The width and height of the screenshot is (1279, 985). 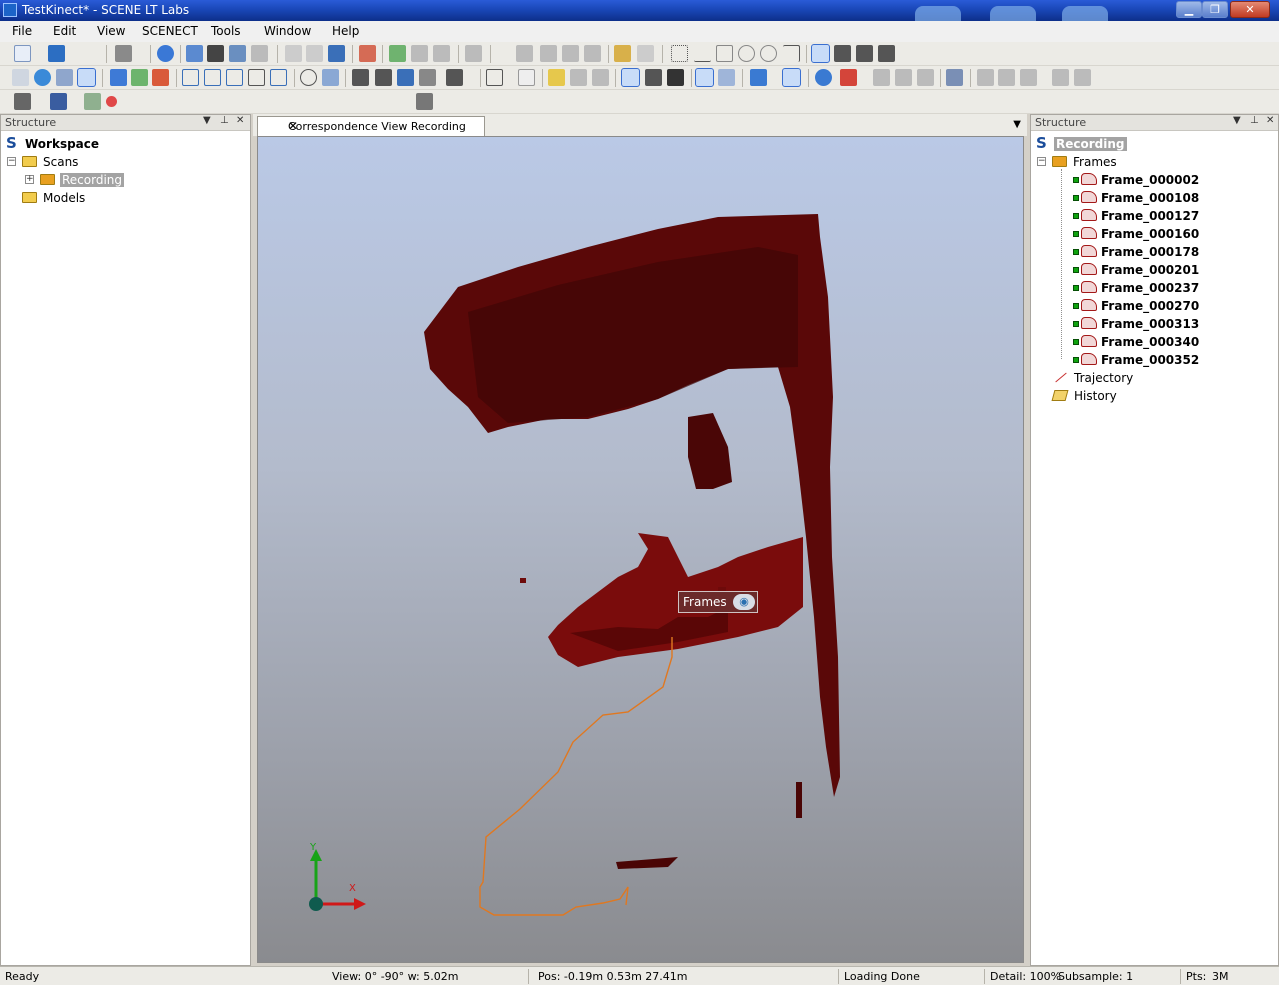 I want to click on next-icon, so click(x=1006, y=77).